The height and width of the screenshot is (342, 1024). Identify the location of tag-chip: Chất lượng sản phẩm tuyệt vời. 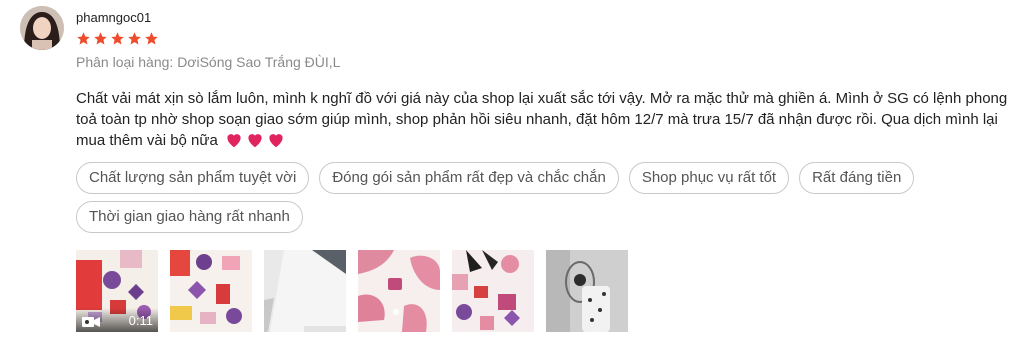
(193, 178).